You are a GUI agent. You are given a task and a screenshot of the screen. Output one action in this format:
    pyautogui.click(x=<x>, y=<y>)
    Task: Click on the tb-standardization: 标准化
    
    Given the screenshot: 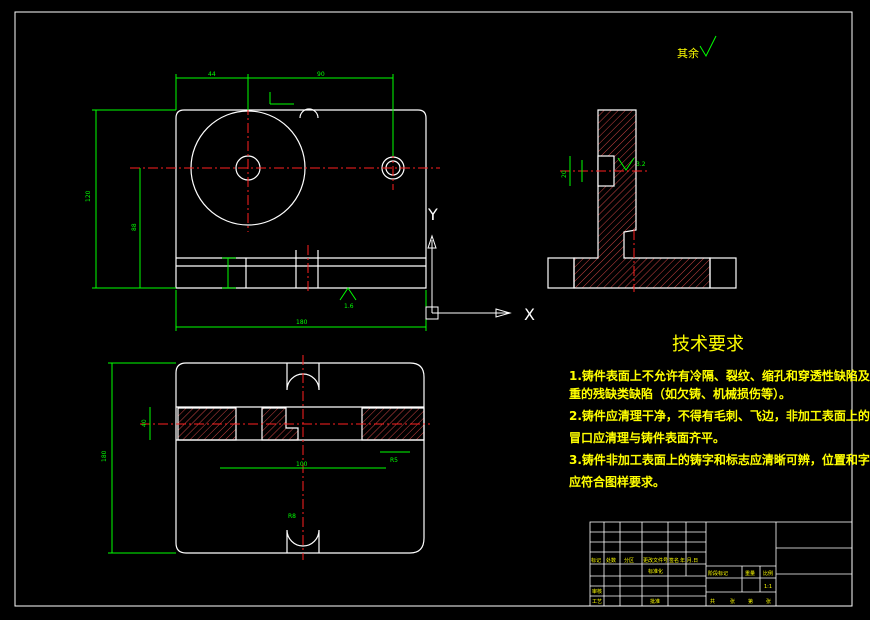 What is the action you would take?
    pyautogui.click(x=655, y=571)
    